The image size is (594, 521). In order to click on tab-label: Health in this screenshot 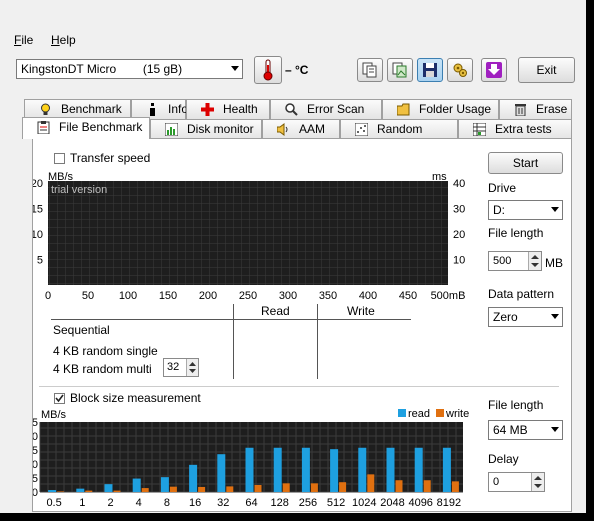, I will do `click(240, 109)`.